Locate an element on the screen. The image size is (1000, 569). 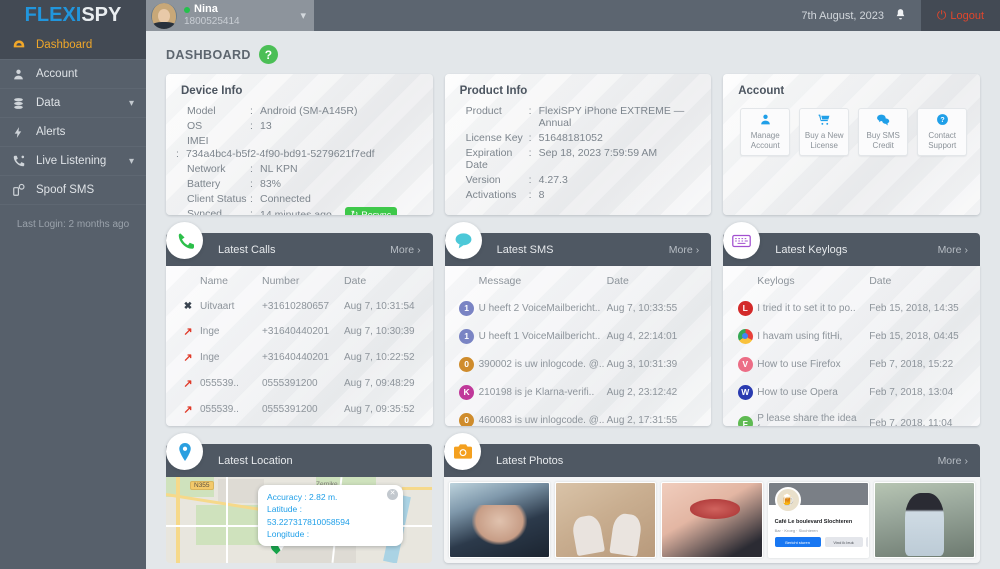
contact-support-button: ? Contact Support is located at coordinates (942, 132).